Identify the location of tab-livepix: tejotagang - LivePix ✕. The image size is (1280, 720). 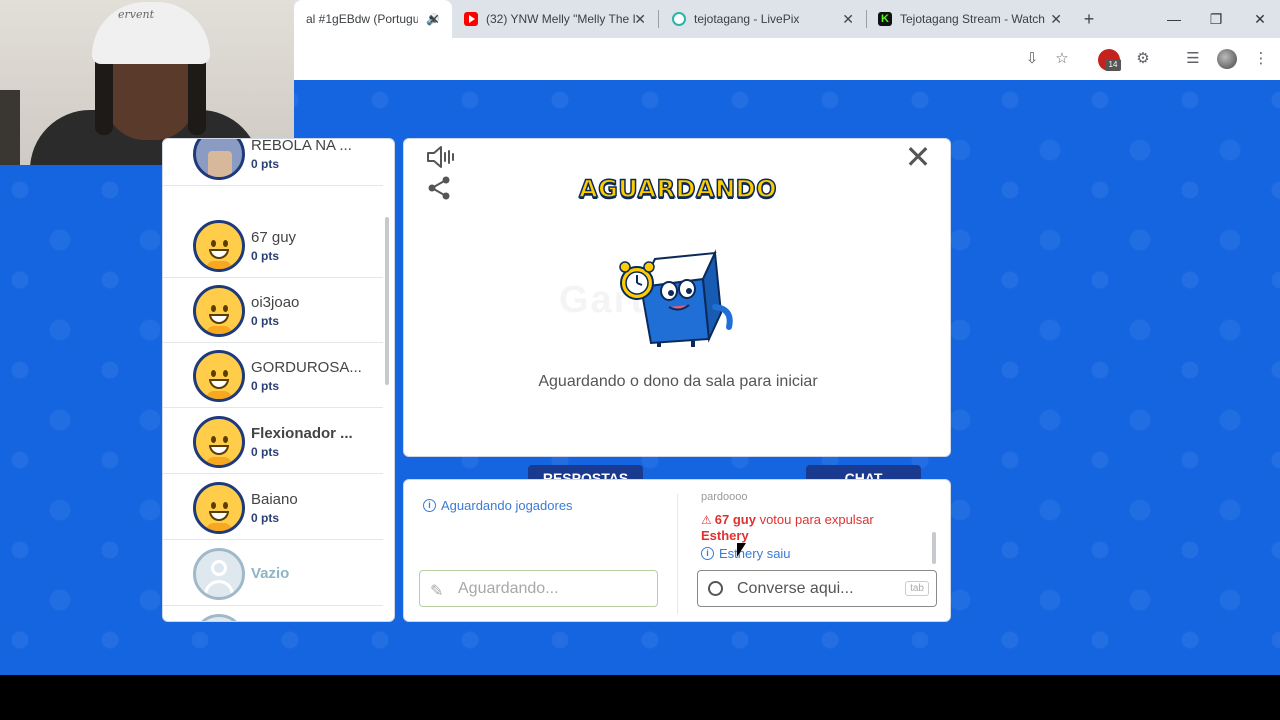
(763, 19).